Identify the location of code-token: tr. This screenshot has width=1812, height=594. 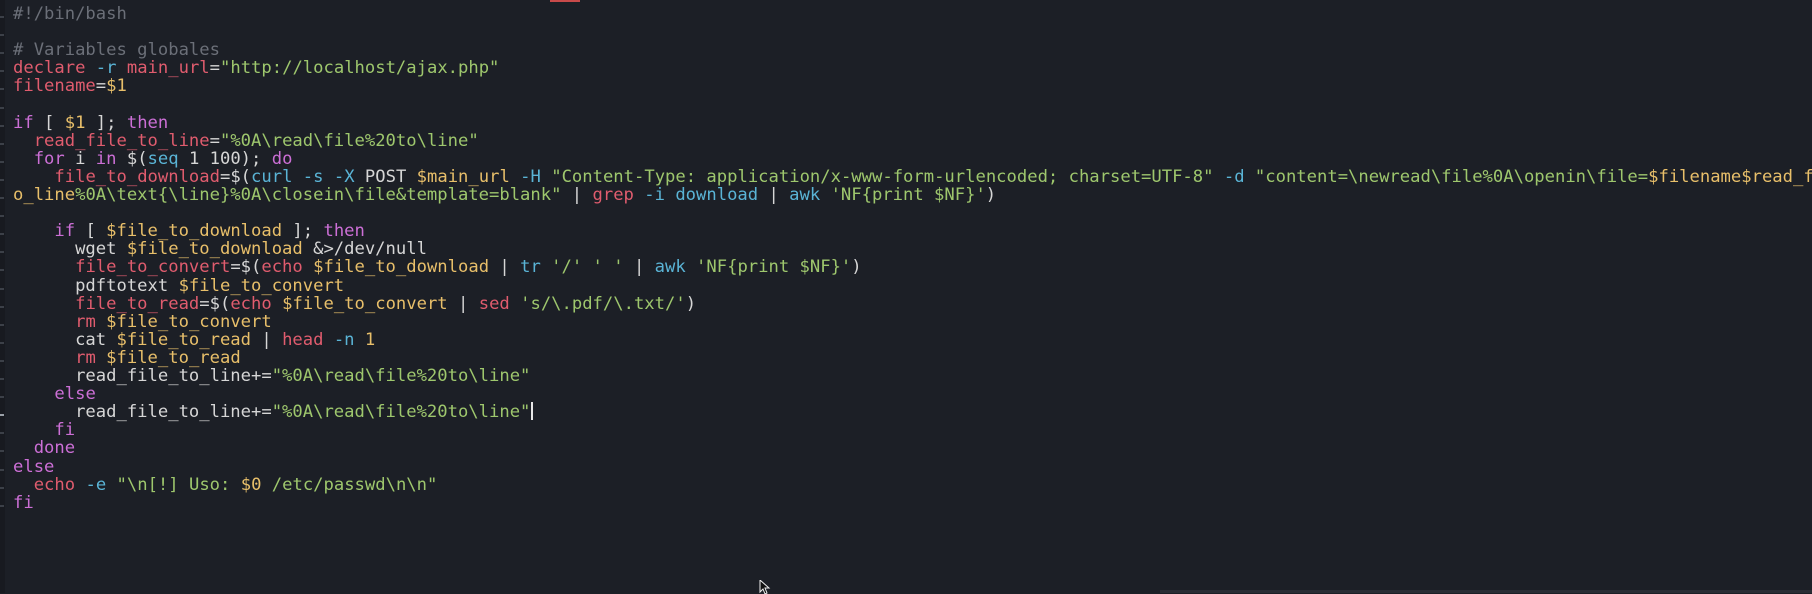
(530, 267).